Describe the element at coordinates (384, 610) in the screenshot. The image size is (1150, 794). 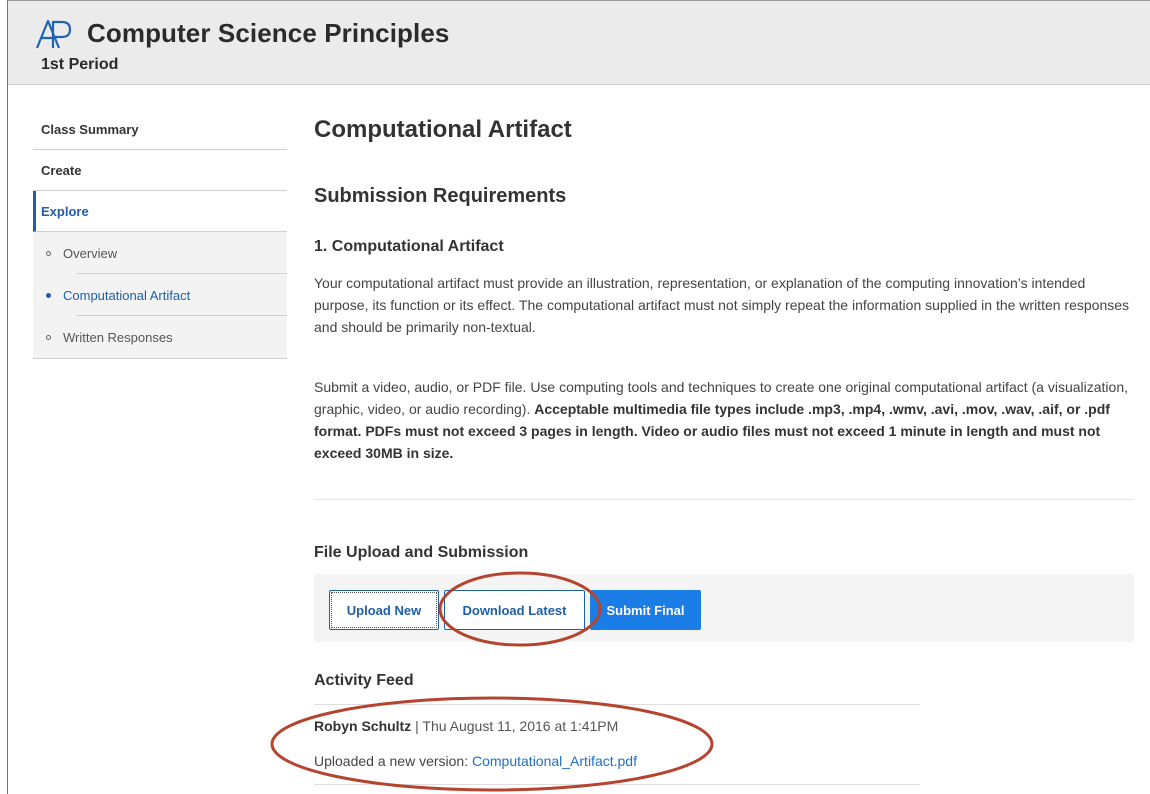
I see `upload-new-button: Upload New` at that location.